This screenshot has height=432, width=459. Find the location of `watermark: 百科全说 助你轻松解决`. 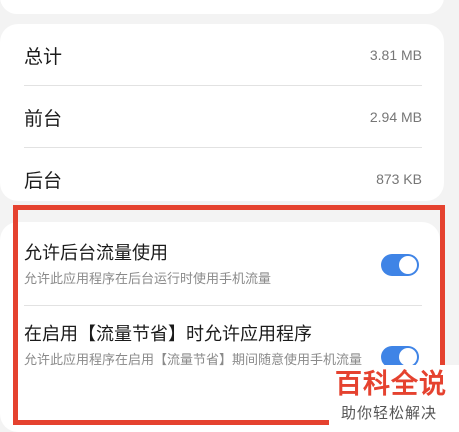

watermark: 百科全说 助你轻松解决 is located at coordinates (394, 398).